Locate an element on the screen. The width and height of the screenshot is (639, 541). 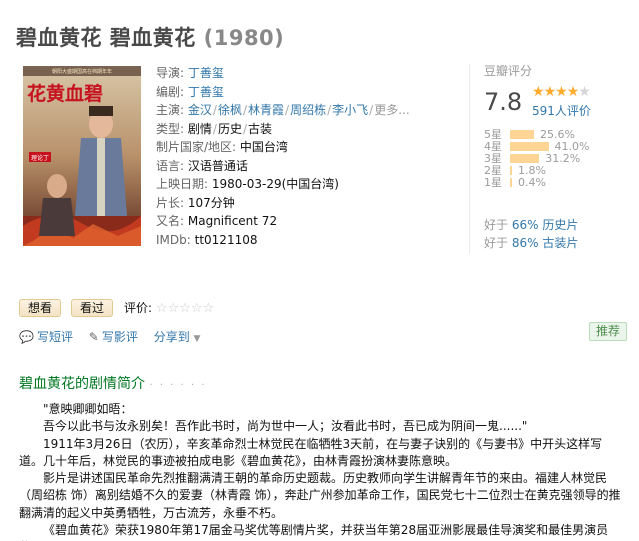
page-title: 碧血黄花 碧血黄花 (1980) is located at coordinates (150, 37).